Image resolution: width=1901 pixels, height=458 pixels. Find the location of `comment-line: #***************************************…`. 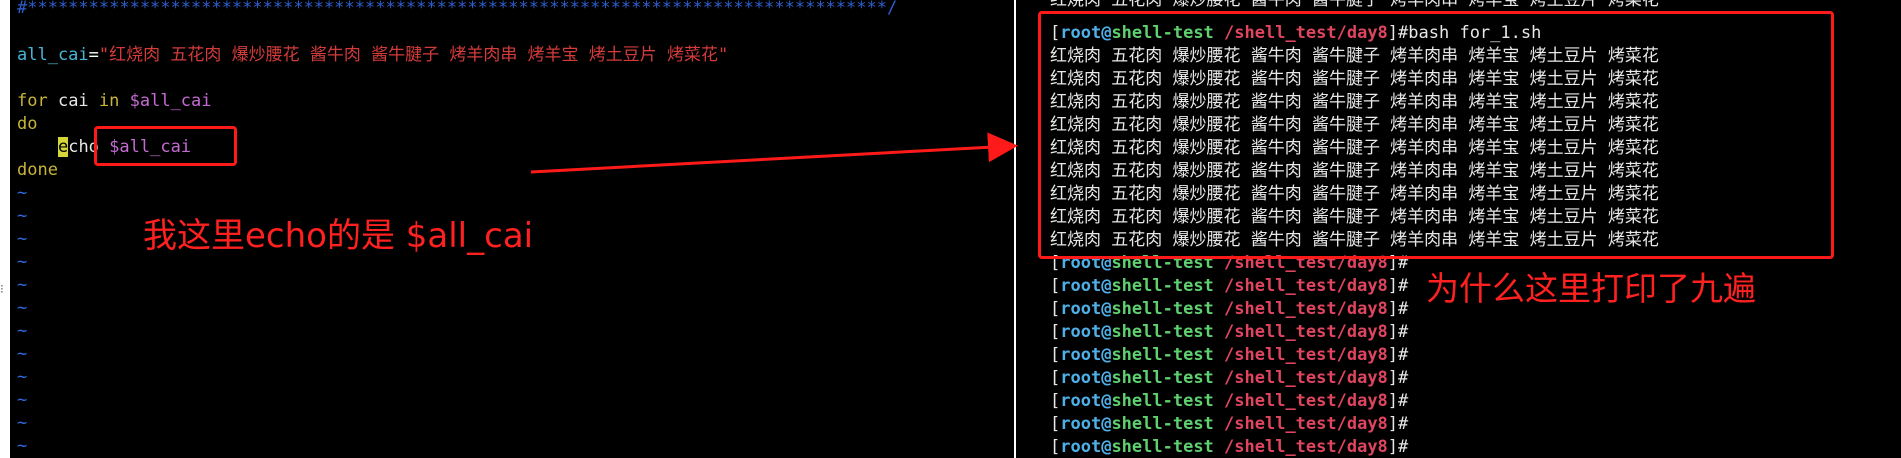

comment-line: #***************************************… is located at coordinates (457, 9).